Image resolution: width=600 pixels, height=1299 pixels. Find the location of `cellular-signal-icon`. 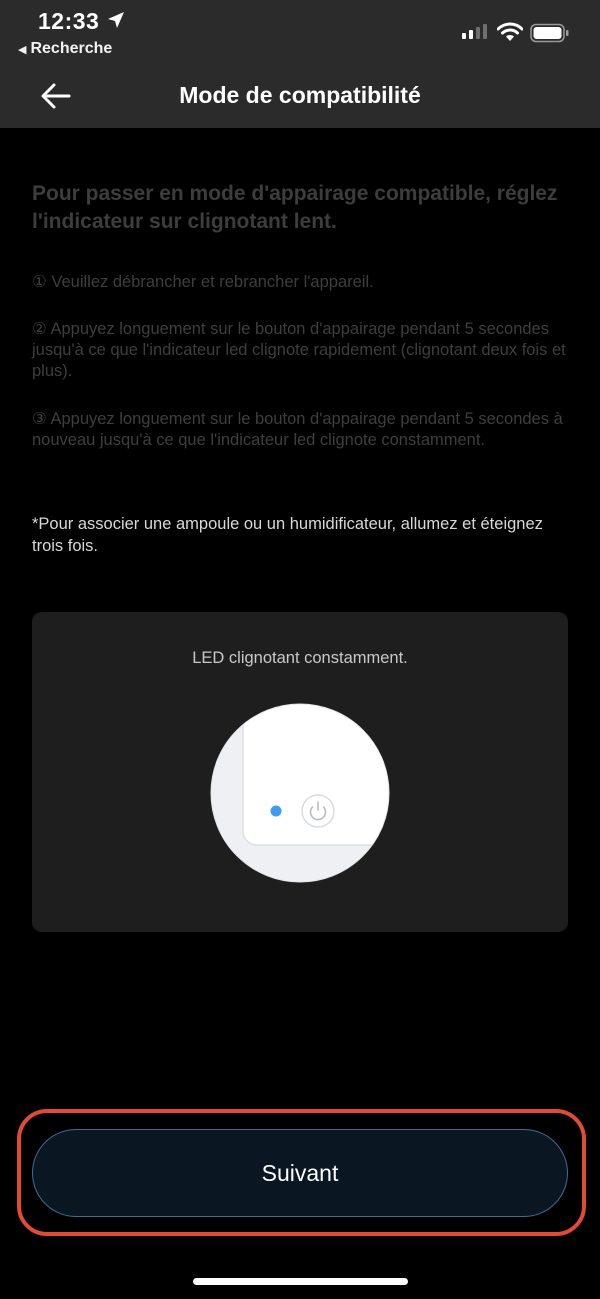

cellular-signal-icon is located at coordinates (474, 31).